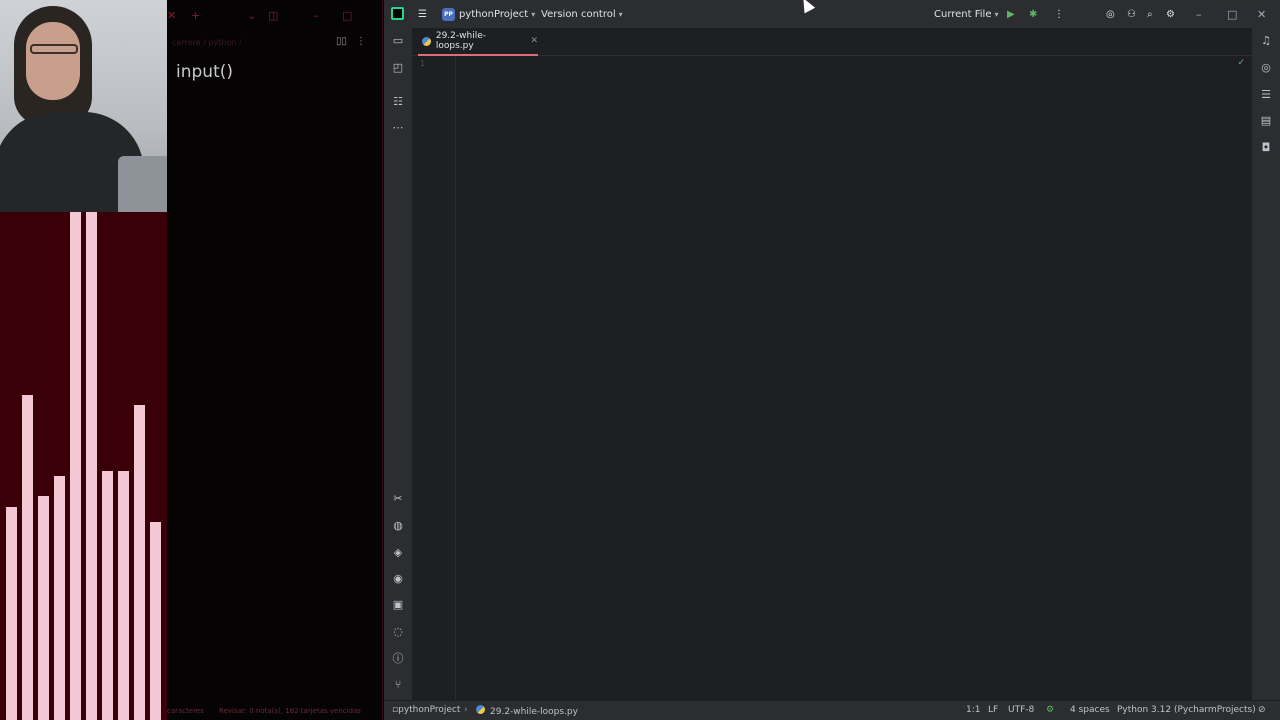 This screenshot has width=1280, height=720. What do you see at coordinates (398, 102) in the screenshot?
I see `structure-icon: ☷` at bounding box center [398, 102].